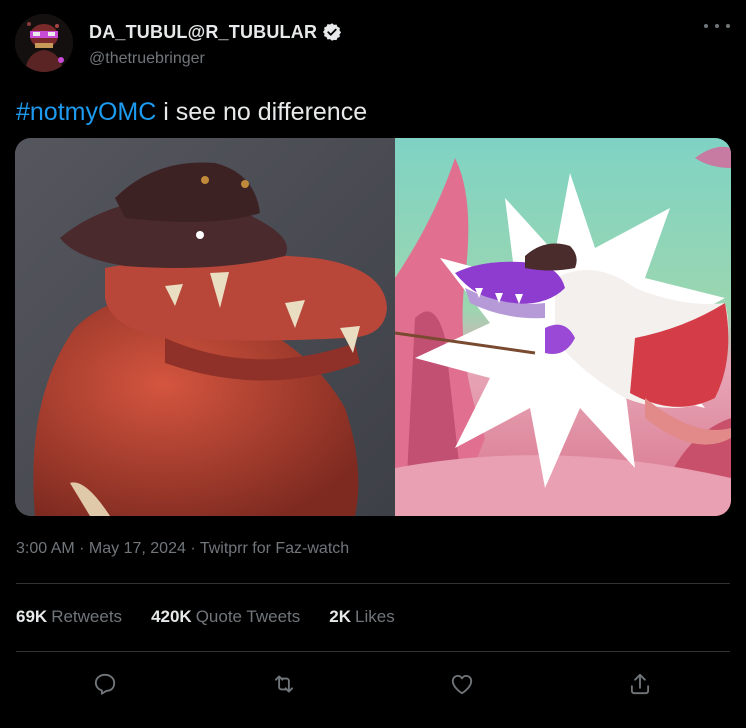 This screenshot has width=746, height=728. What do you see at coordinates (332, 32) in the screenshot?
I see `verified-badge-icon` at bounding box center [332, 32].